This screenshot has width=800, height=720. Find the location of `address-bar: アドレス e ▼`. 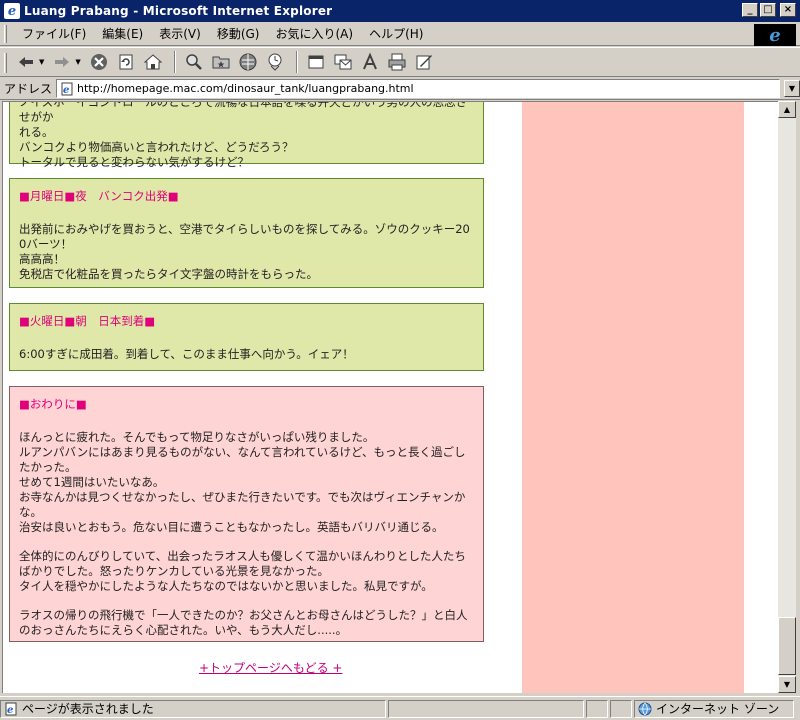

address-bar: アドレス e ▼ is located at coordinates (400, 89).